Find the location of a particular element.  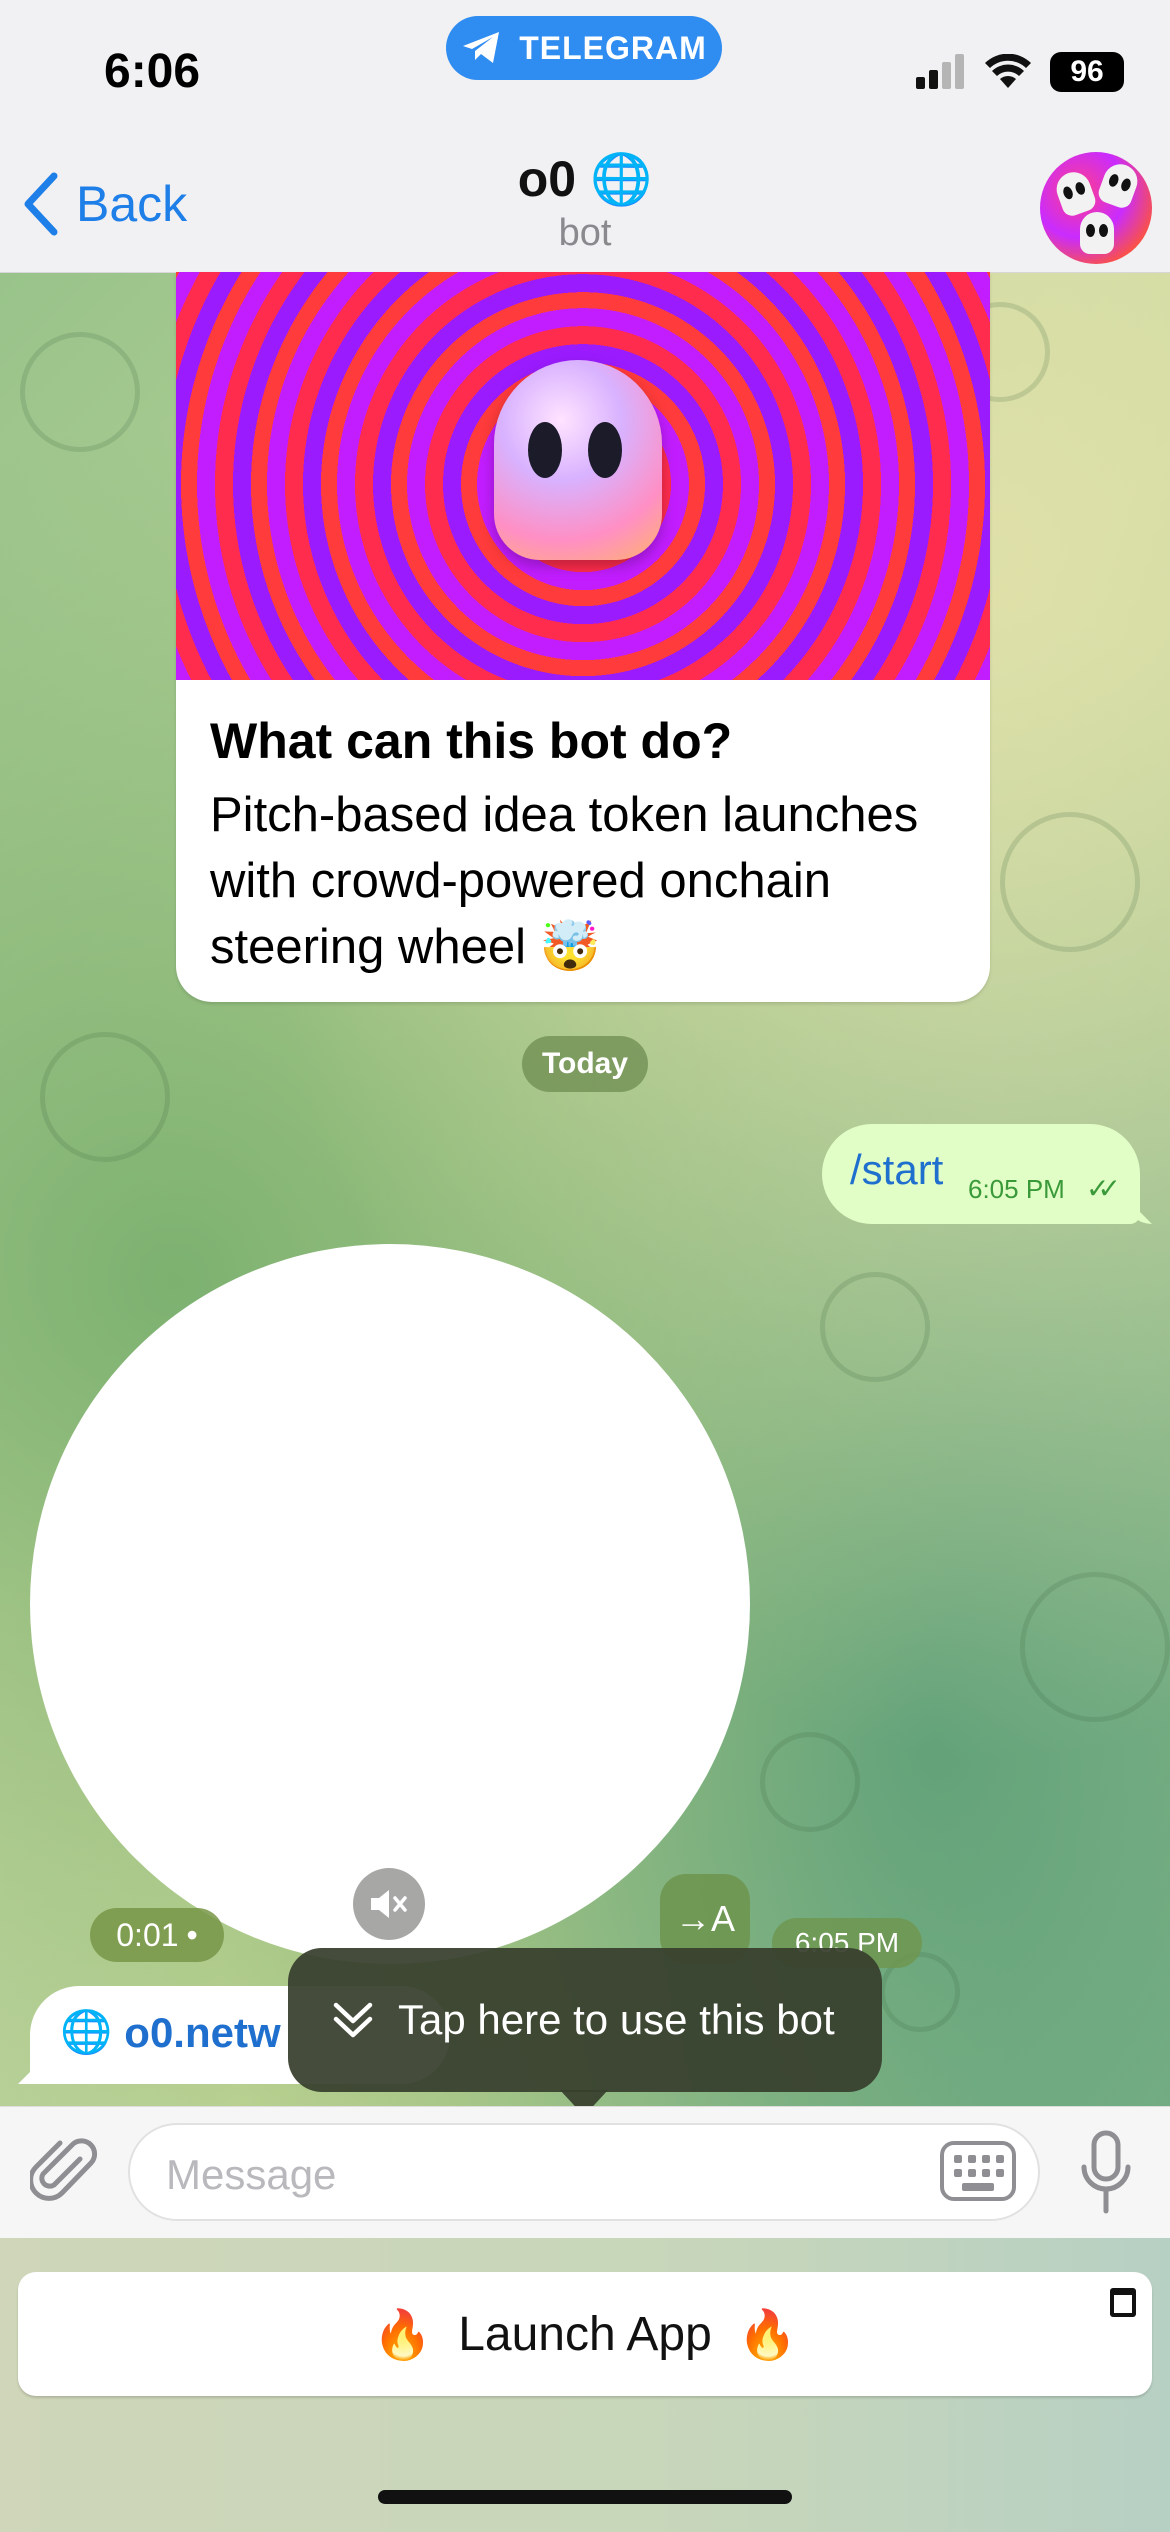

bot-keyboard-area: 🔥 Launch App 🔥 is located at coordinates (585, 2385).